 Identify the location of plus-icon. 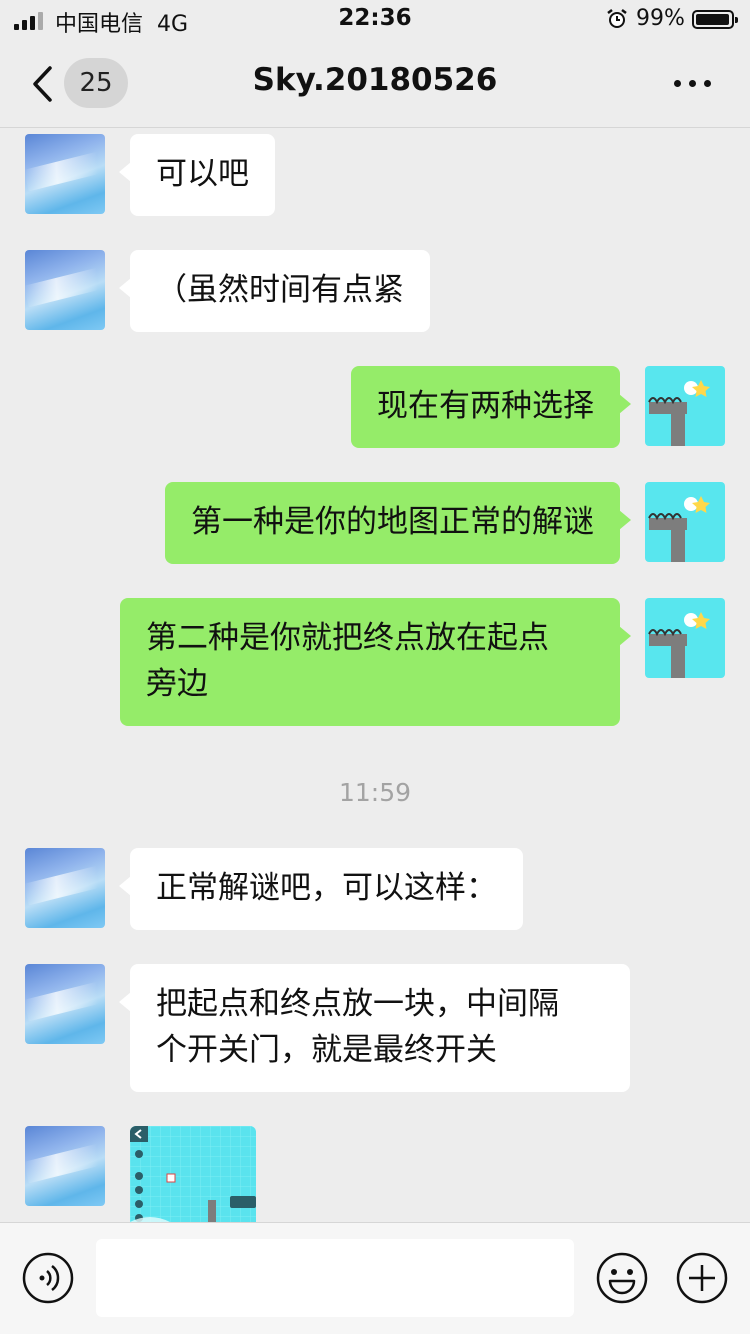
(702, 1278).